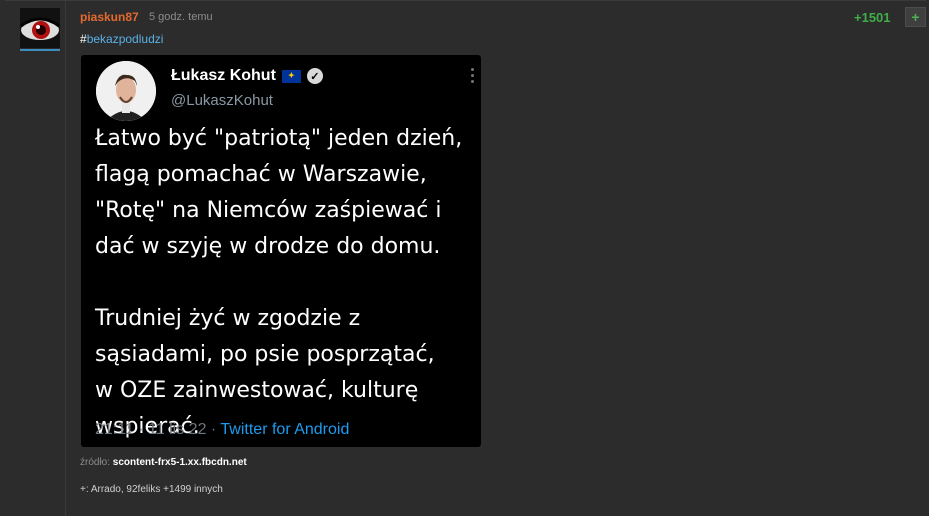 The width and height of the screenshot is (929, 516). Describe the element at coordinates (109, 17) in the screenshot. I see `author-name: piaskun87` at that location.